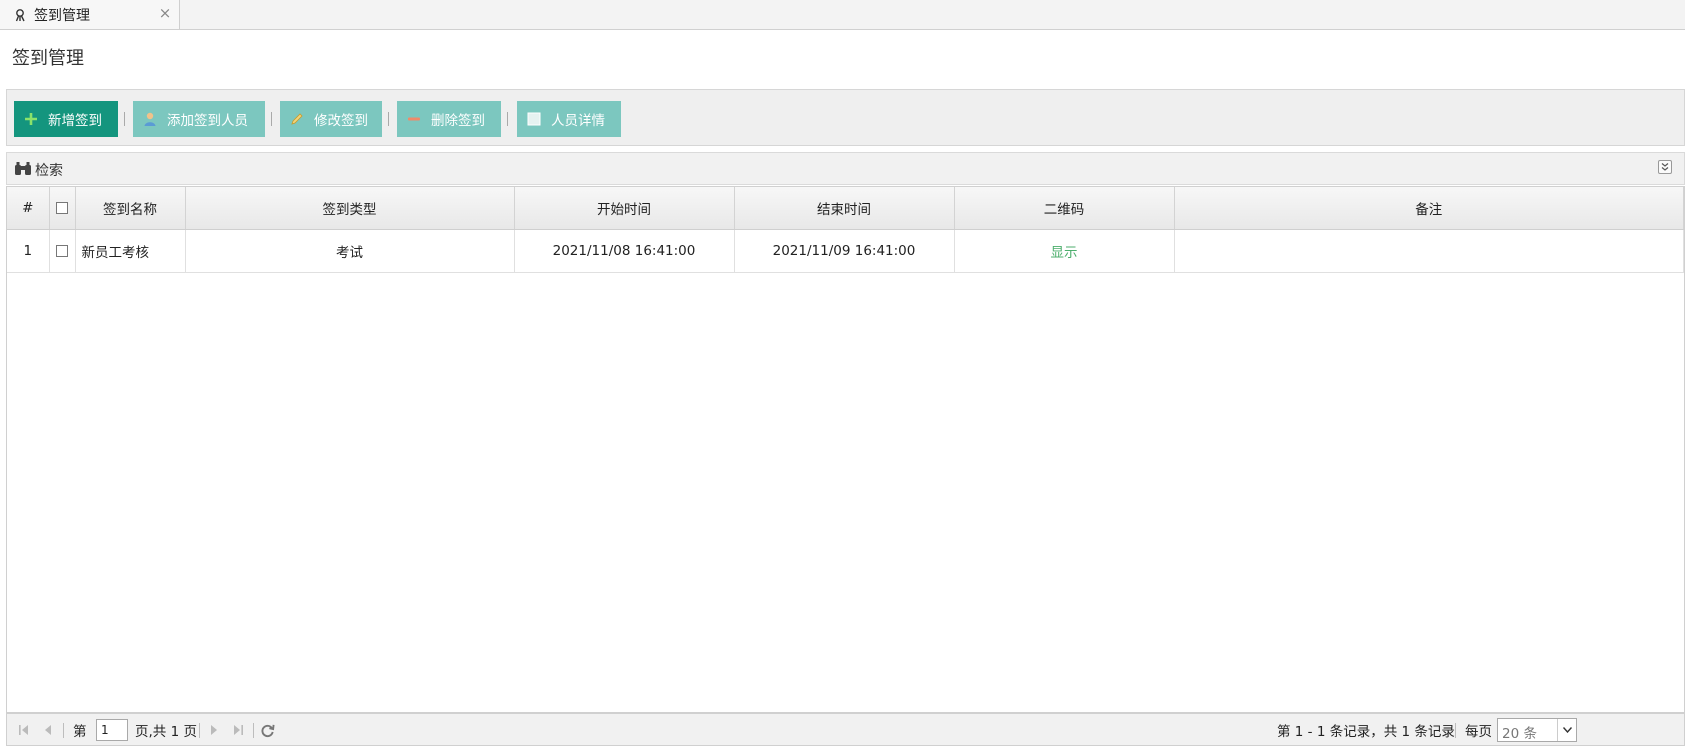 The height and width of the screenshot is (751, 1685). What do you see at coordinates (112, 730) in the screenshot?
I see `page-number-input: 1` at bounding box center [112, 730].